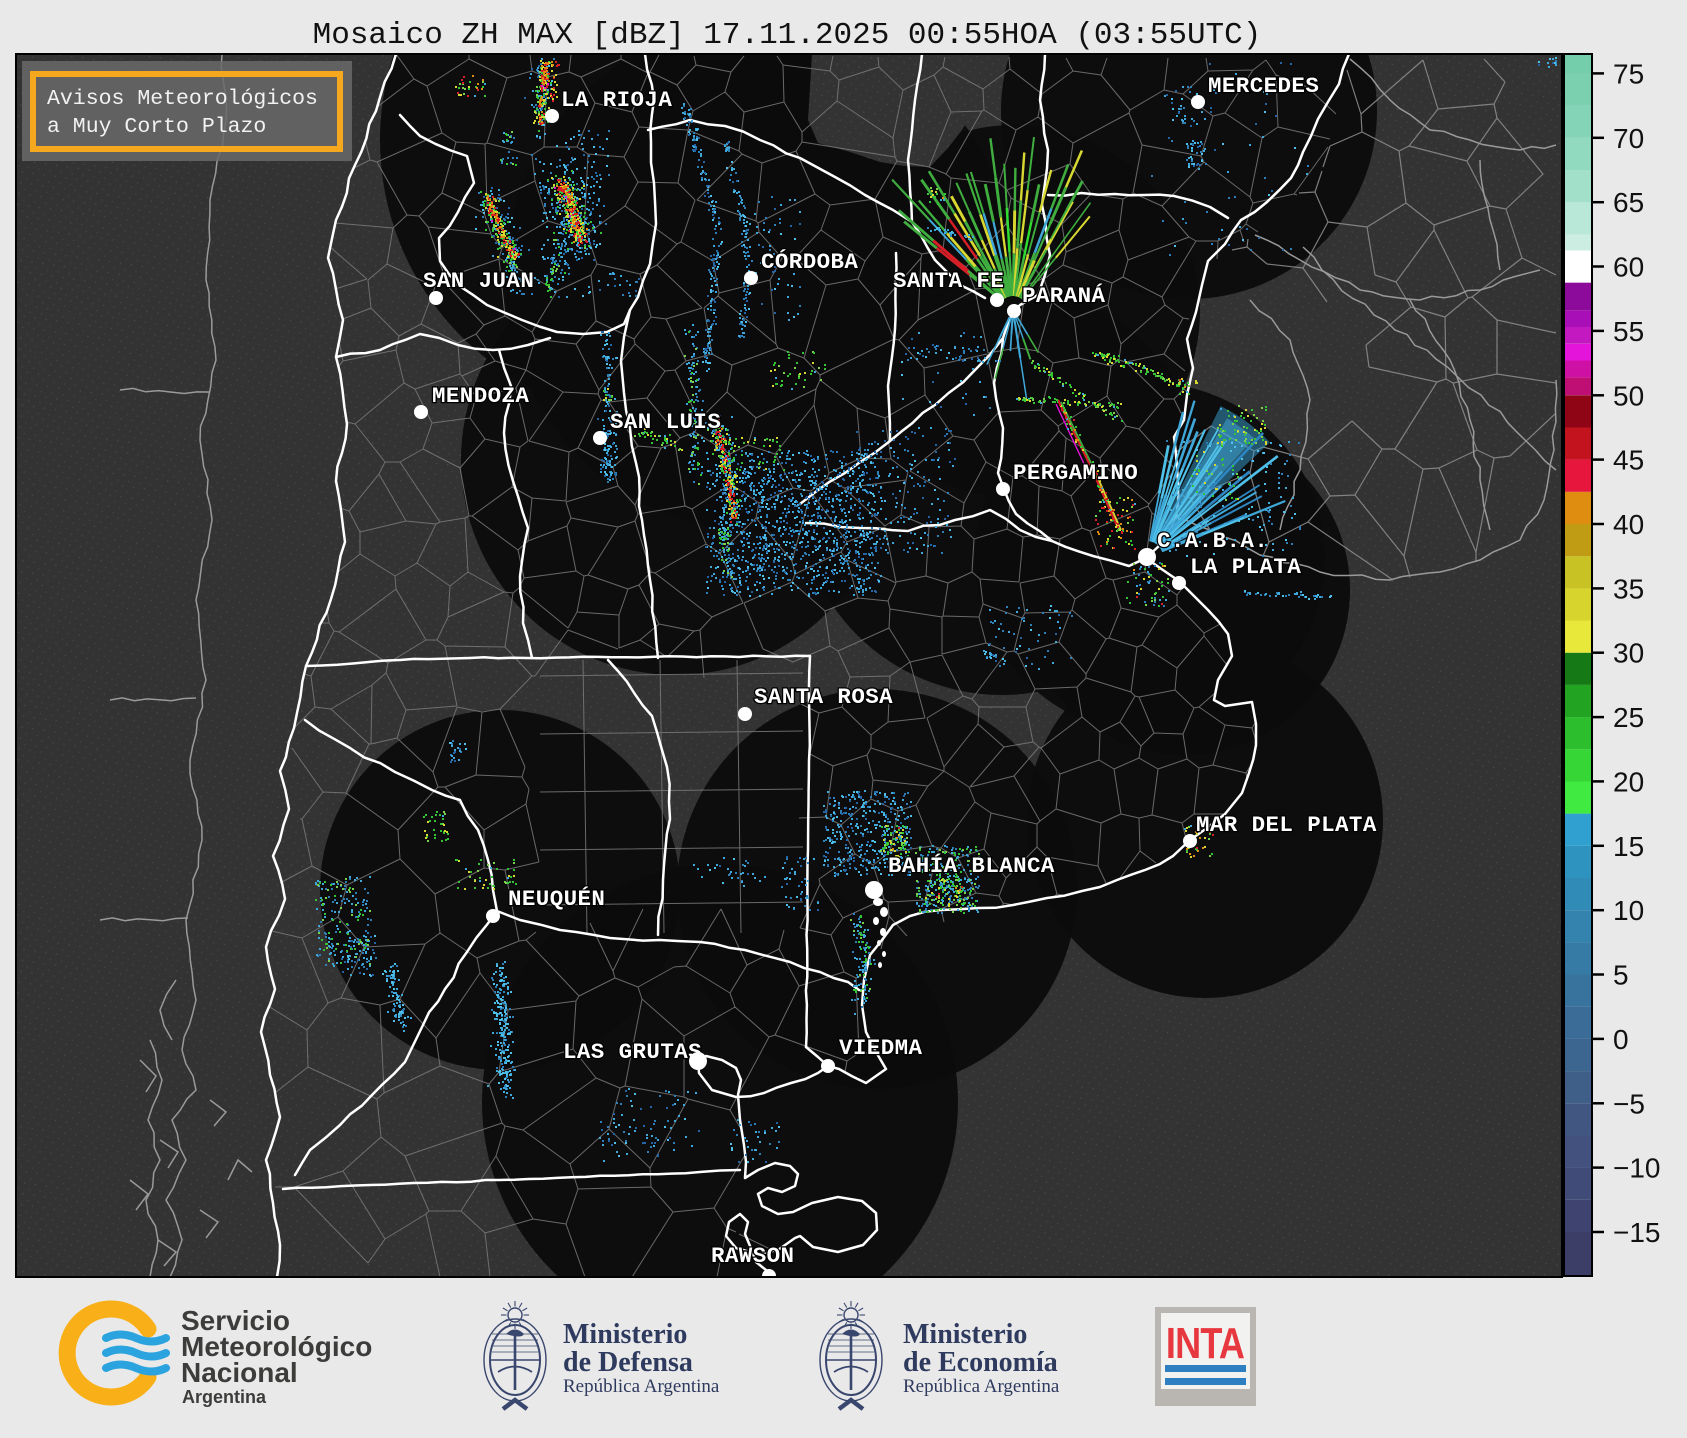 The image size is (1687, 1438). Describe the element at coordinates (1628, 524) in the screenshot. I see `svg-text: 40` at that location.